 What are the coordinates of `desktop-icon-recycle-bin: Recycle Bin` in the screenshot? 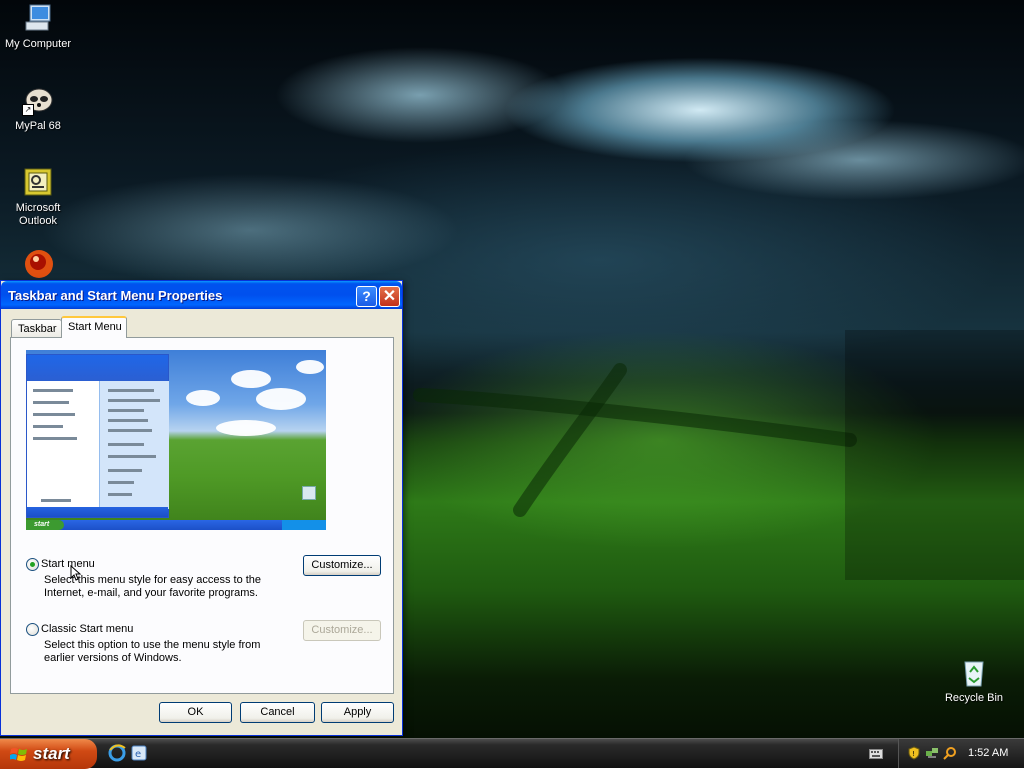 It's located at (974, 680).